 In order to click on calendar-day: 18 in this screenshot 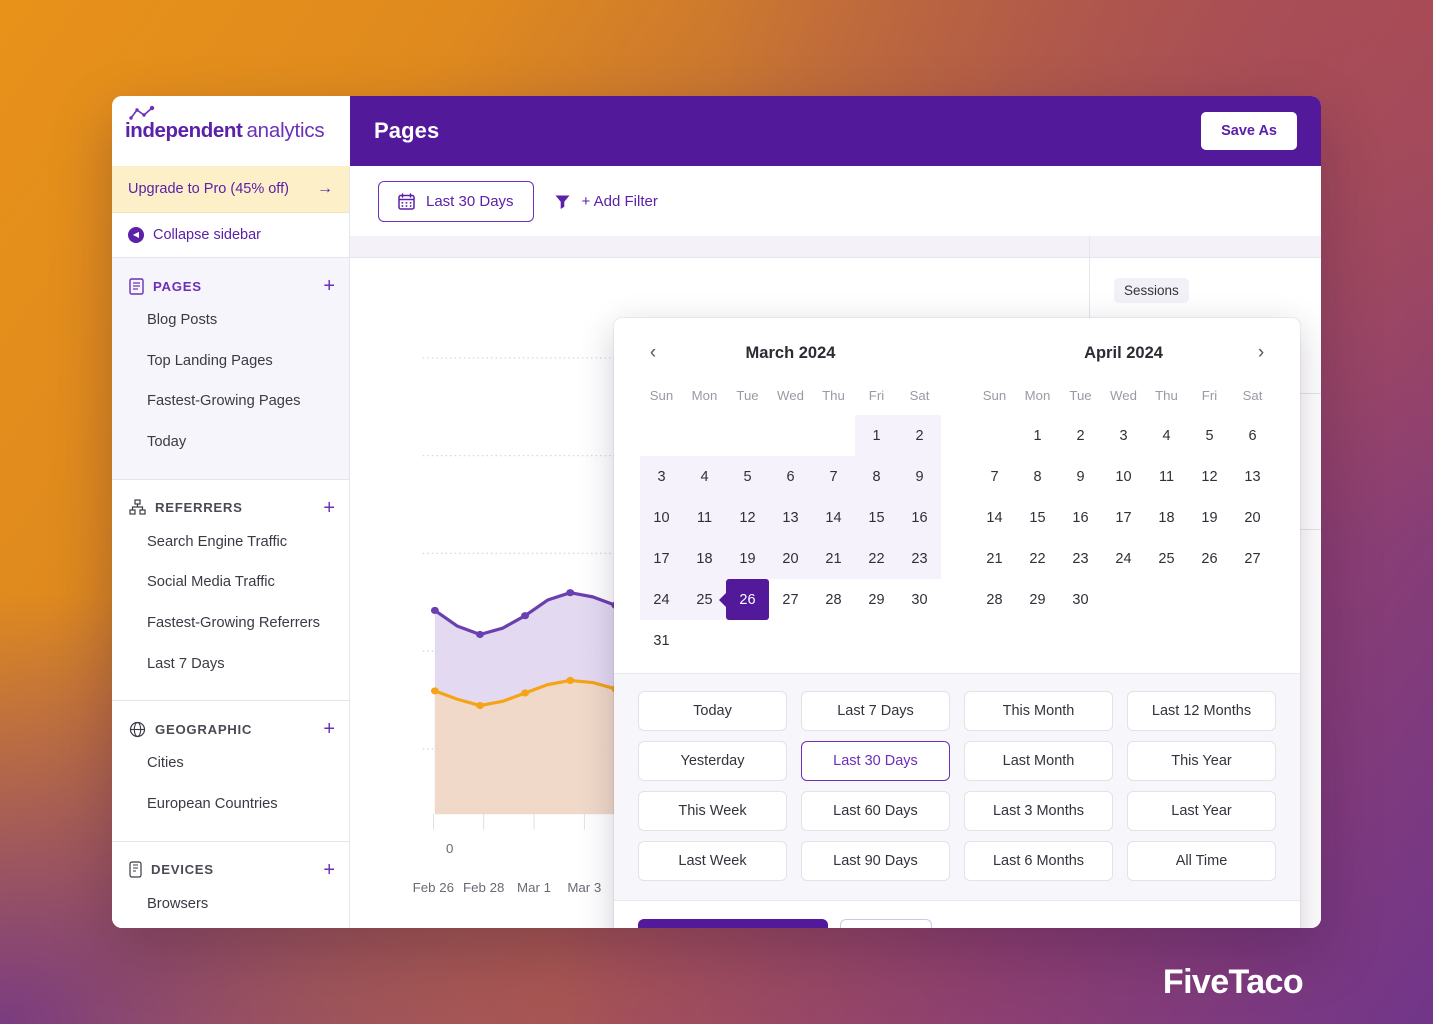, I will do `click(704, 558)`.